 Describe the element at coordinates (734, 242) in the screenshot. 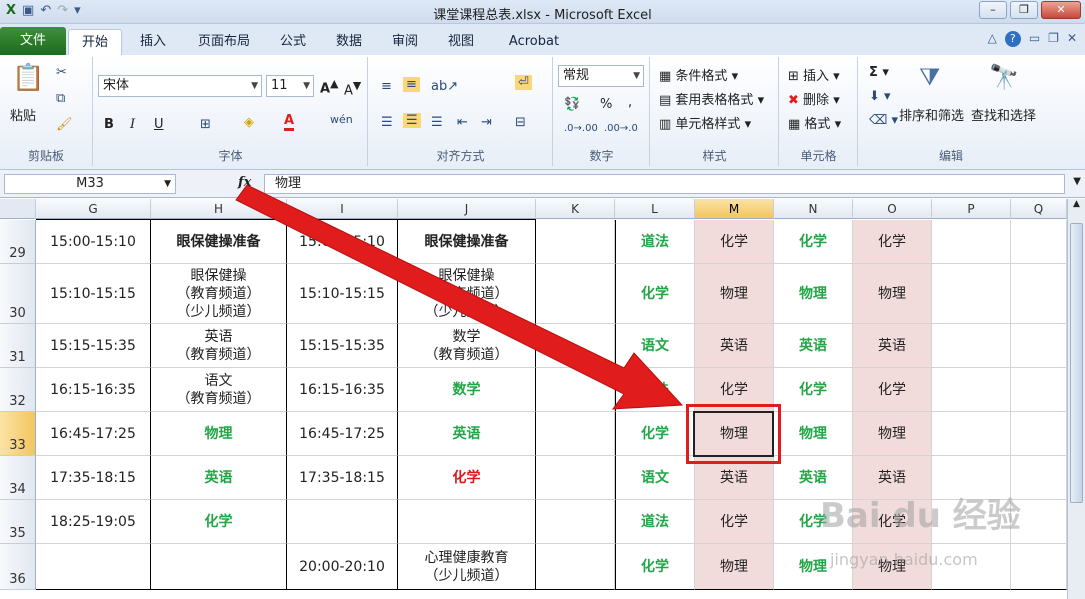

I see `cell-m29: 化学` at that location.